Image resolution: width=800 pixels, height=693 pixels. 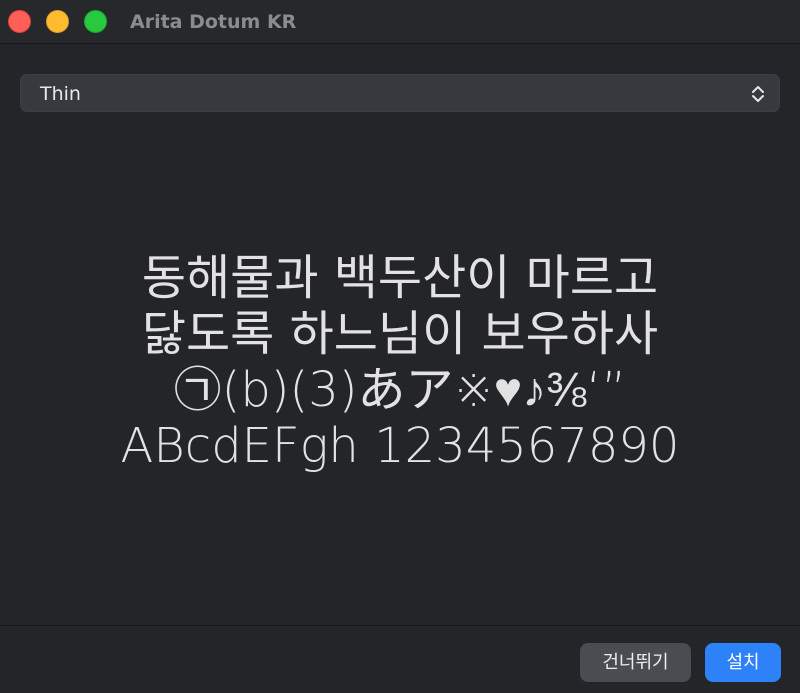 What do you see at coordinates (400, 659) in the screenshot?
I see `footer-bar: 건너뛰기 설치` at bounding box center [400, 659].